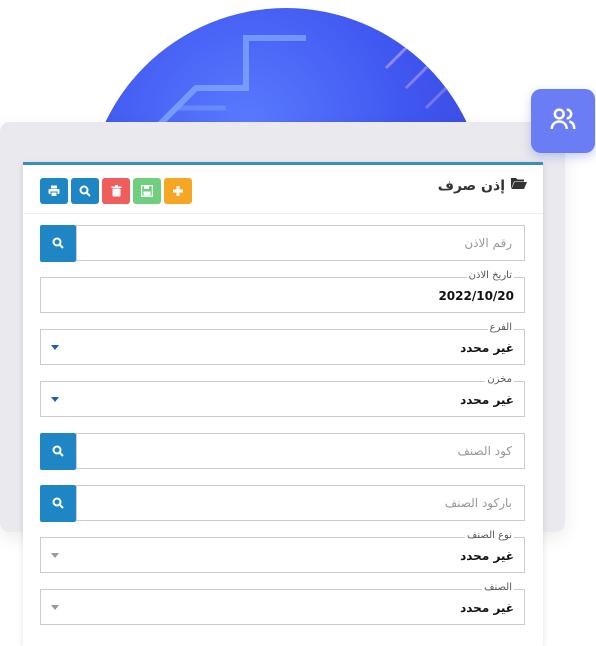 The width and height of the screenshot is (596, 646). I want to click on item-type-row: نوع الصنف غير محدد, so click(282, 552).